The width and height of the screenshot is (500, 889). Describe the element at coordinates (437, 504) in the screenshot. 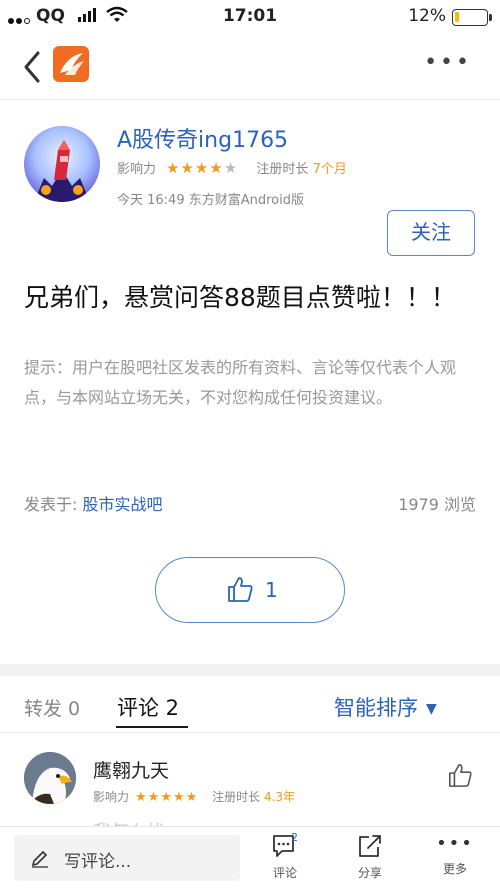

I see `view-count: 1979 浏览` at that location.